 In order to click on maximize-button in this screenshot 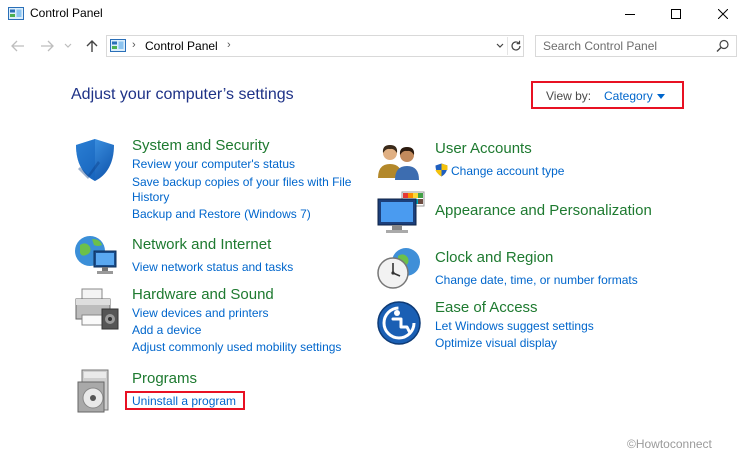, I will do `click(676, 14)`.